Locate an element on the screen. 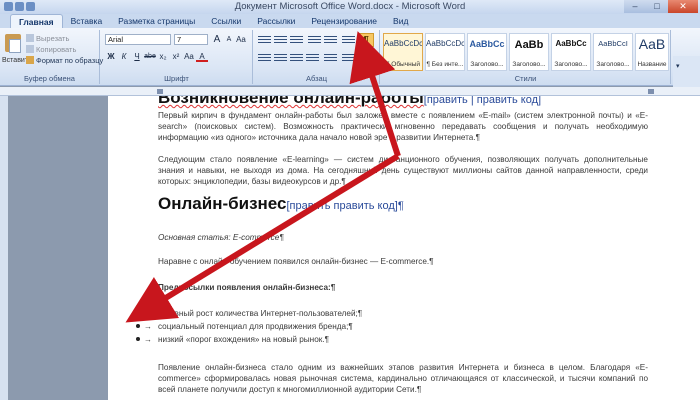 The width and height of the screenshot is (700, 400). tab-page-layout: Разметка страницы is located at coordinates (156, 21).